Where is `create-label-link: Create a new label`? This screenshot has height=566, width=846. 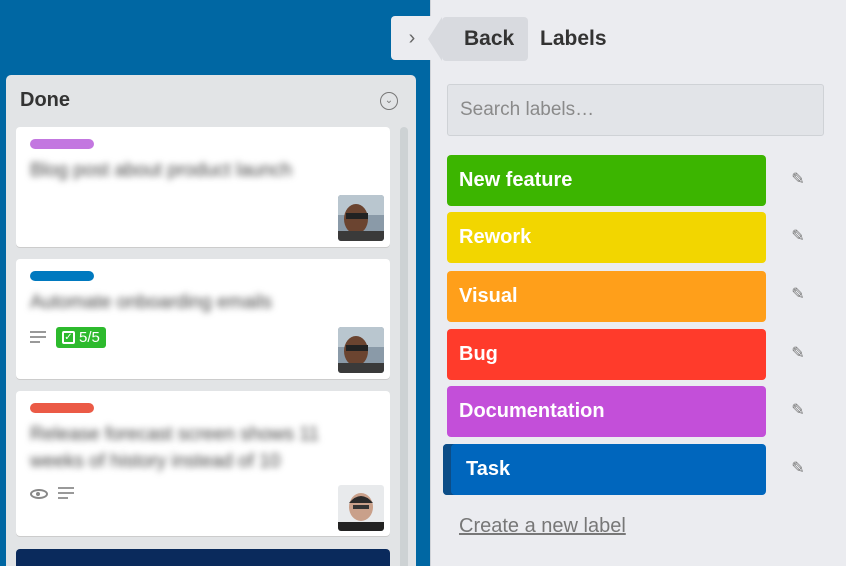 create-label-link: Create a new label is located at coordinates (542, 526).